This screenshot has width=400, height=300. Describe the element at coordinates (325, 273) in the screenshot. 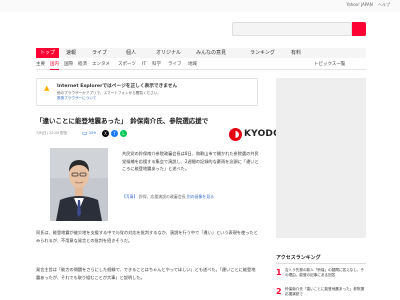

I see `ranking-headline: 吉トラ先発の新人「鈴保」の疑問に答えなし、その理由。能登の記事にある回答` at that location.